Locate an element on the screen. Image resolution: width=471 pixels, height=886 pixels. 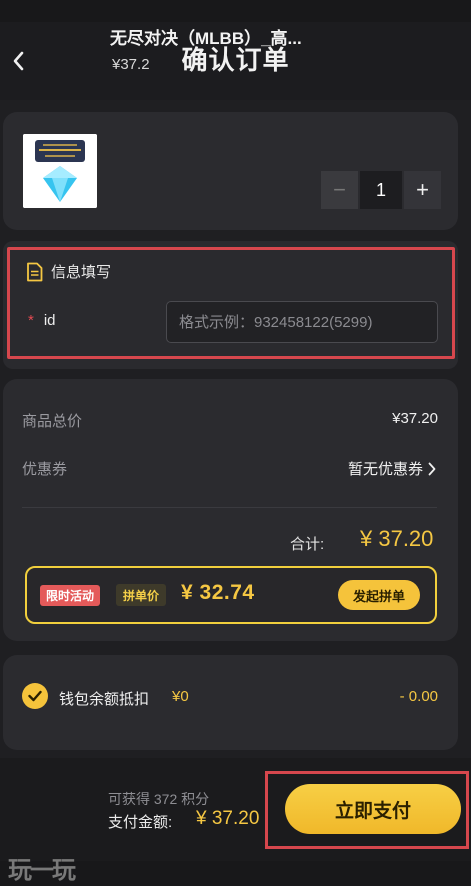
product-price: ¥37.2 is located at coordinates (131, 64).